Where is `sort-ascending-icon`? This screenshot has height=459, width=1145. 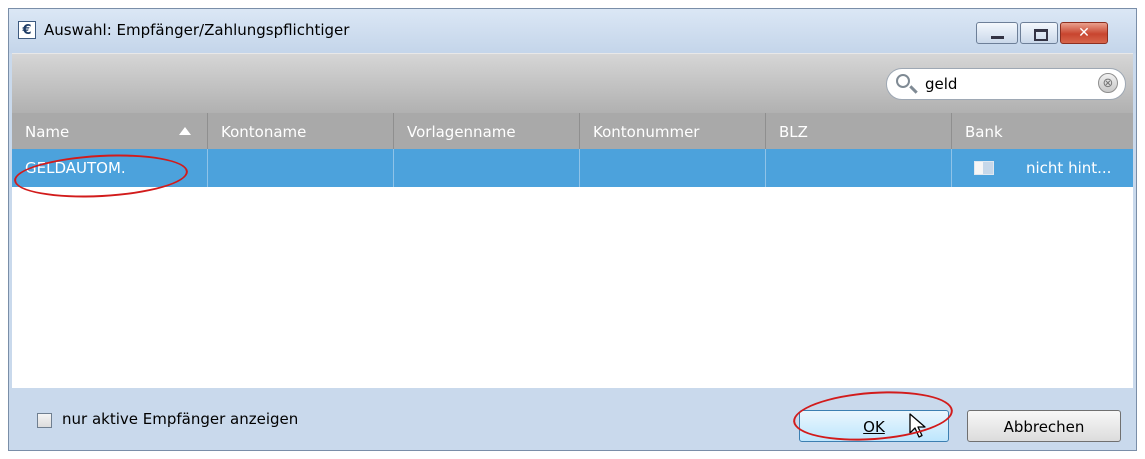 sort-ascending-icon is located at coordinates (185, 131).